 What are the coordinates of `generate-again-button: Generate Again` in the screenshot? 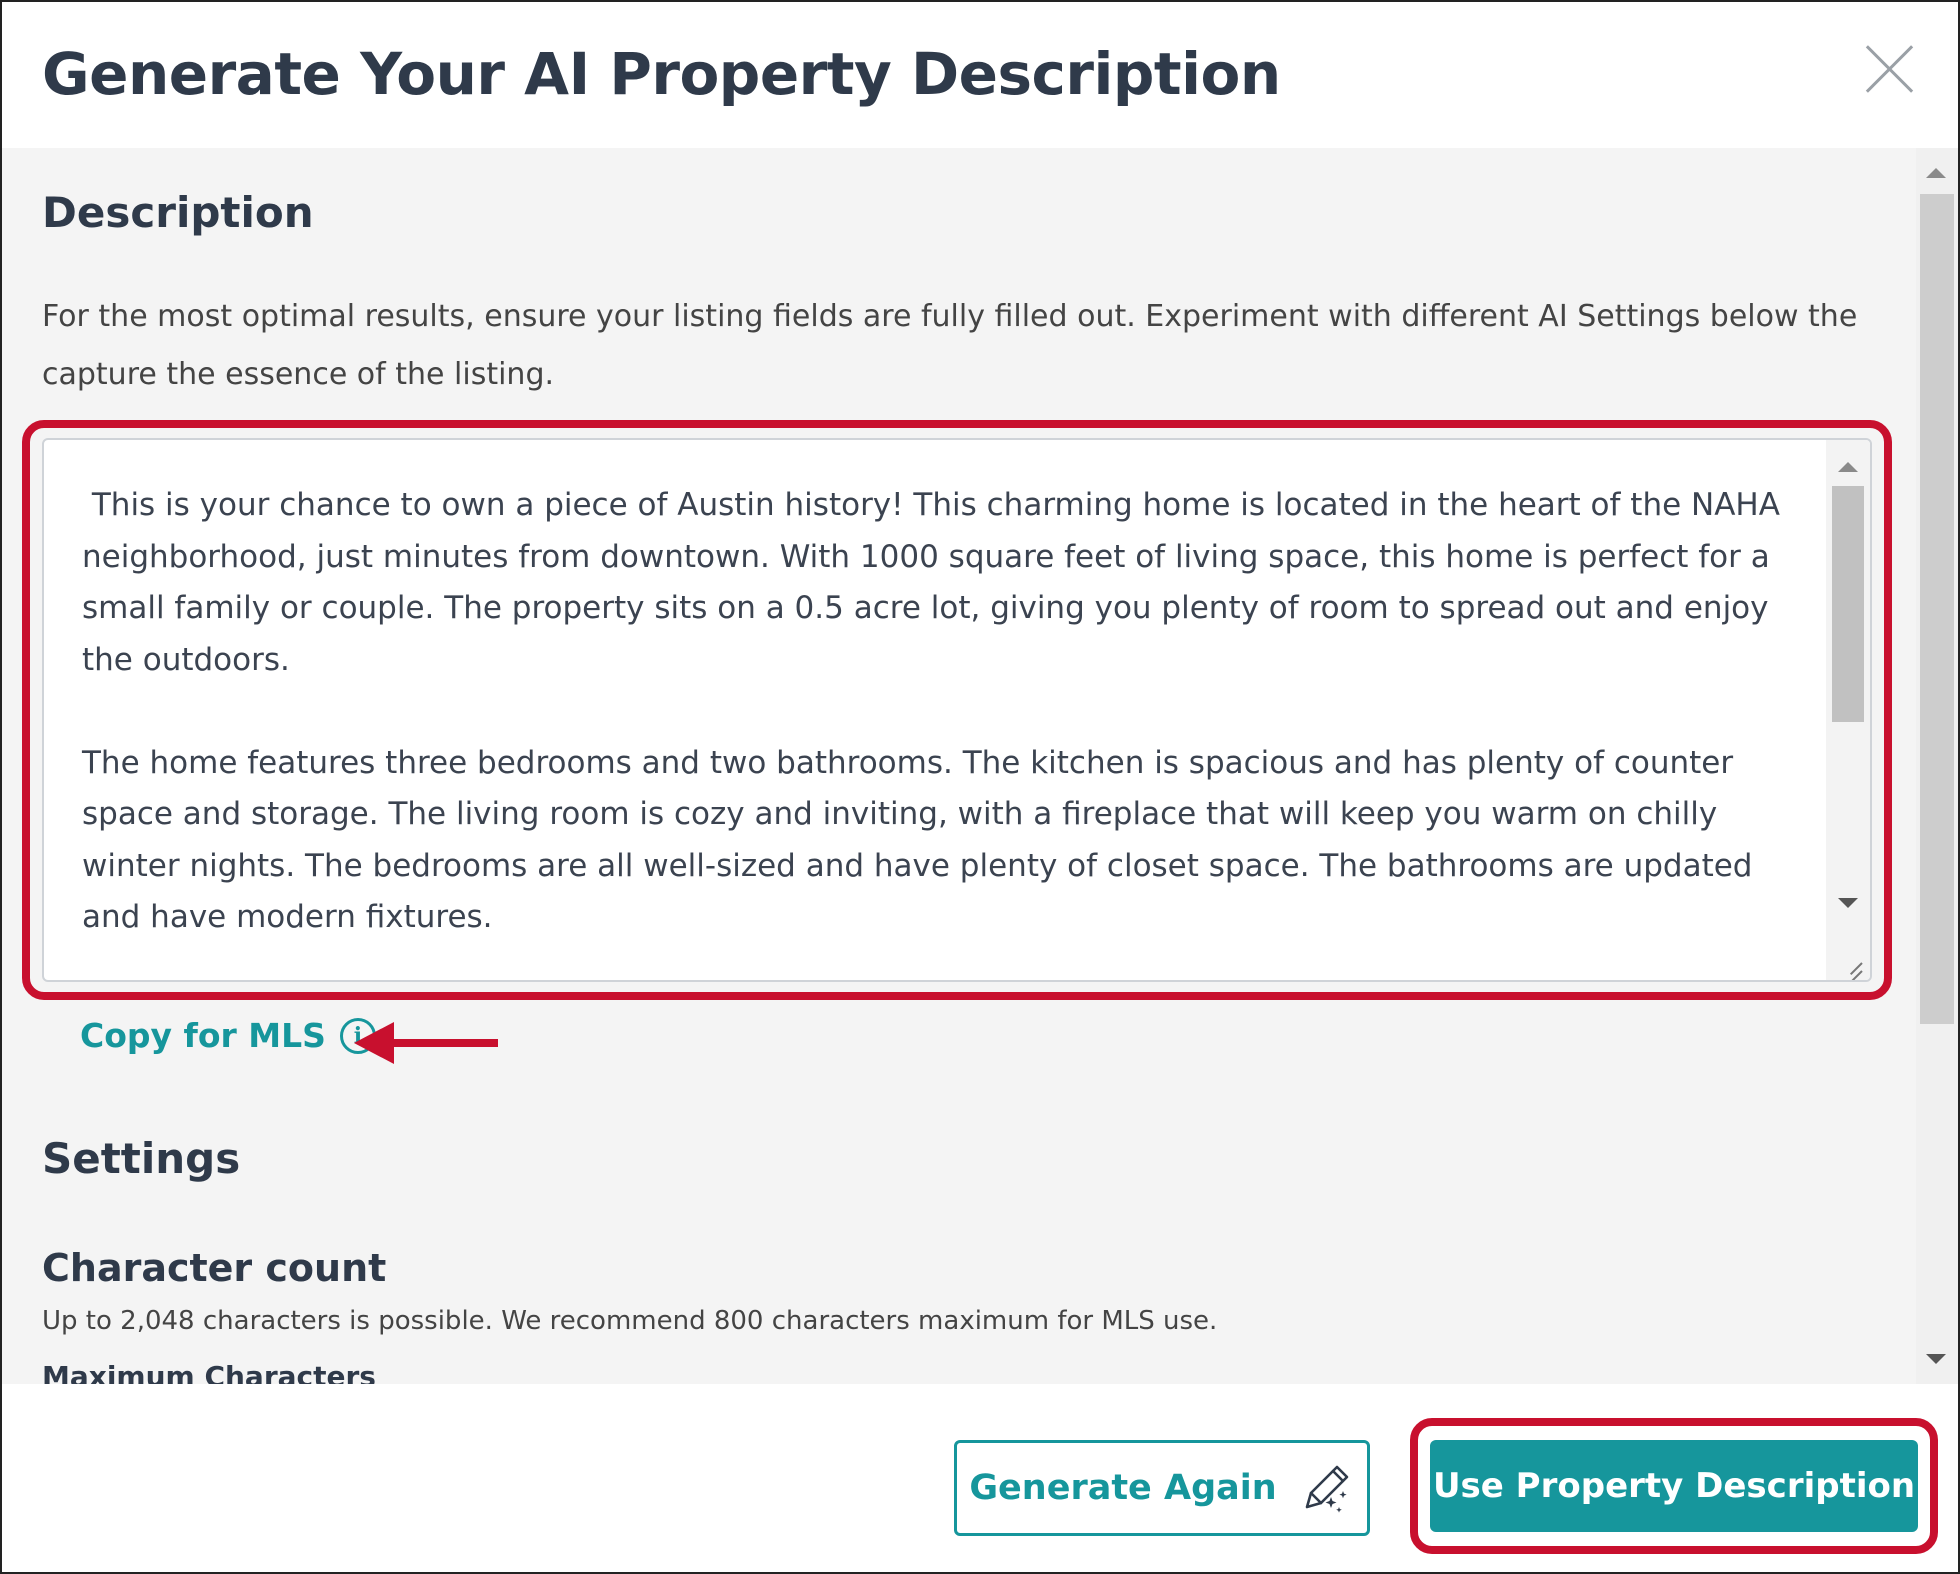 It's located at (1162, 1488).